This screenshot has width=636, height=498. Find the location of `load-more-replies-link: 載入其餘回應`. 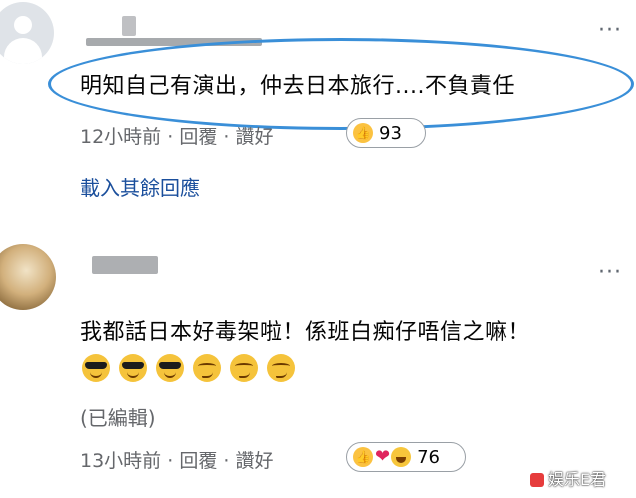

load-more-replies-link: 載入其餘回應 is located at coordinates (140, 186).